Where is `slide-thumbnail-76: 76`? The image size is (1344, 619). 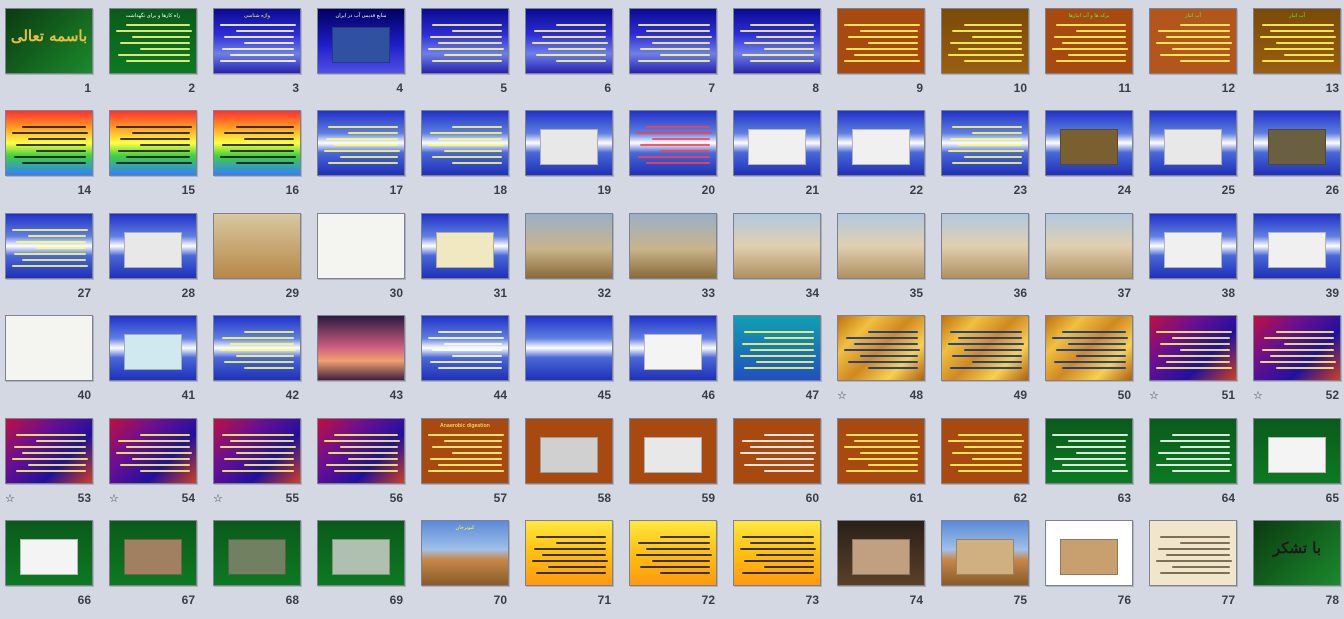 slide-thumbnail-76: 76 is located at coordinates (1089, 563).